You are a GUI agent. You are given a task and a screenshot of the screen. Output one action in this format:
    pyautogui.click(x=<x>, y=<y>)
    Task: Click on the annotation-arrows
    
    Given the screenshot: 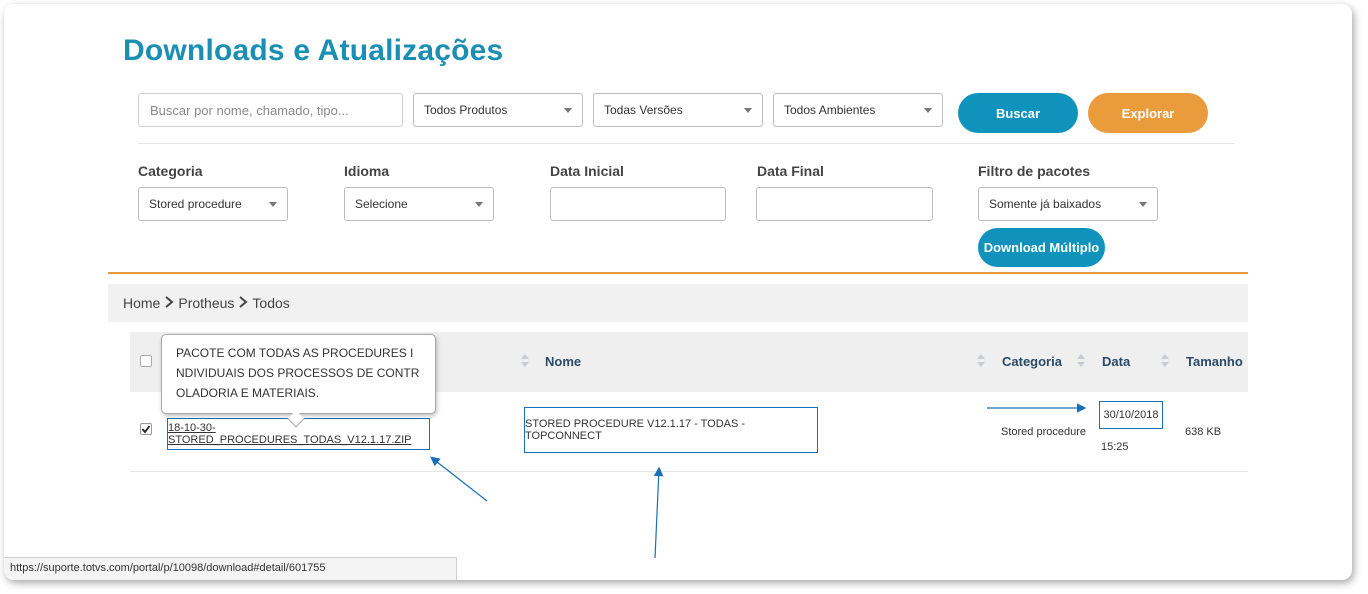 What is the action you would take?
    pyautogui.click(x=758, y=481)
    